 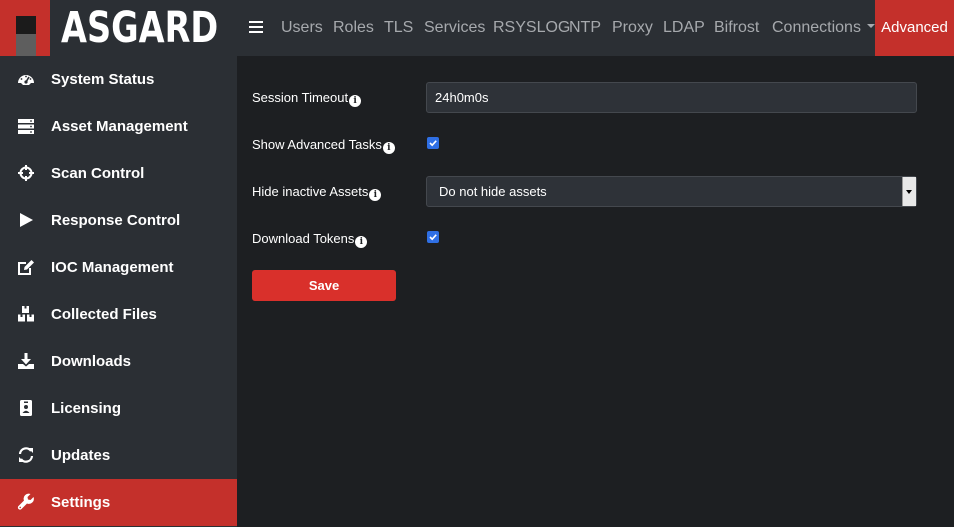 What do you see at coordinates (86, 408) in the screenshot?
I see `sidebar-item-label: Licensing` at bounding box center [86, 408].